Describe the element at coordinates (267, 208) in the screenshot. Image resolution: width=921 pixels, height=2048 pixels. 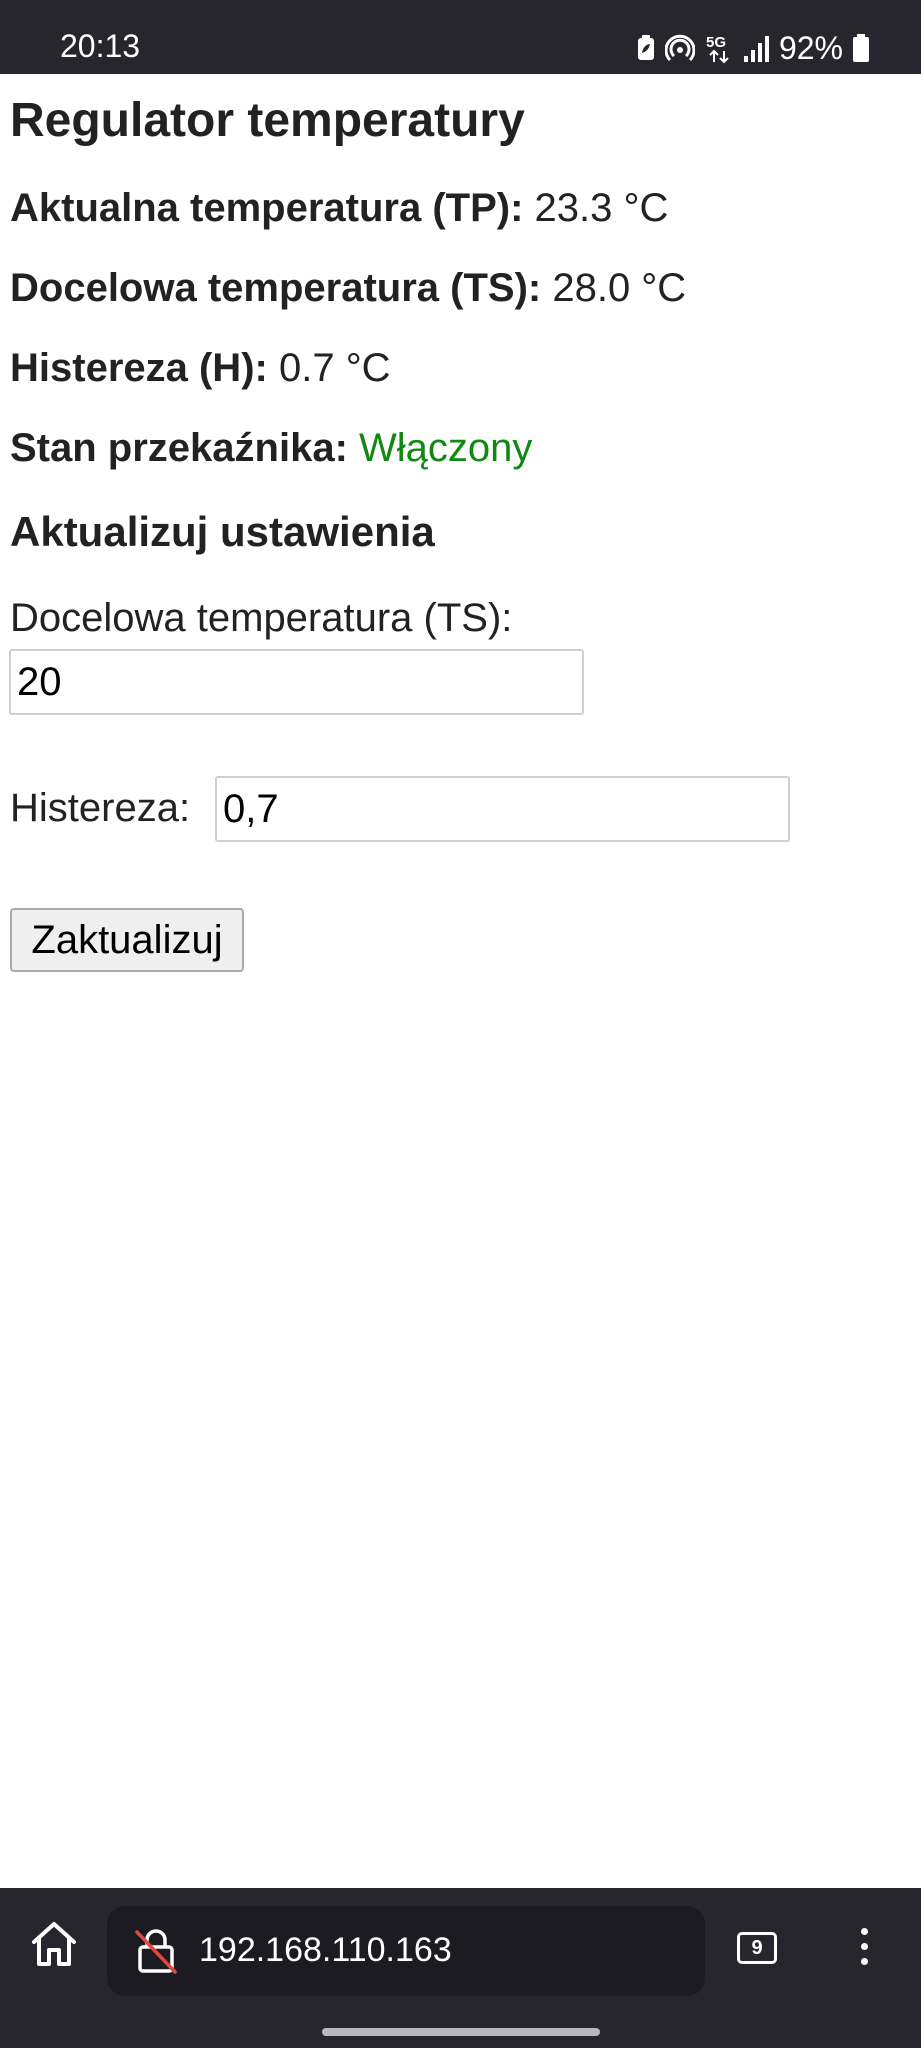
I see `current-temp-label: Aktualna temperatura (TP):` at that location.